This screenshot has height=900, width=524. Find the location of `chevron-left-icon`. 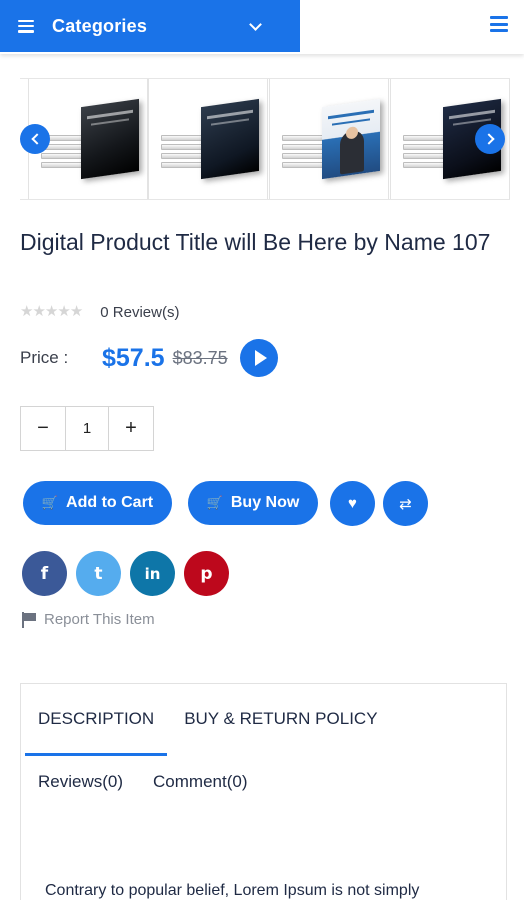

chevron-left-icon is located at coordinates (36, 139).